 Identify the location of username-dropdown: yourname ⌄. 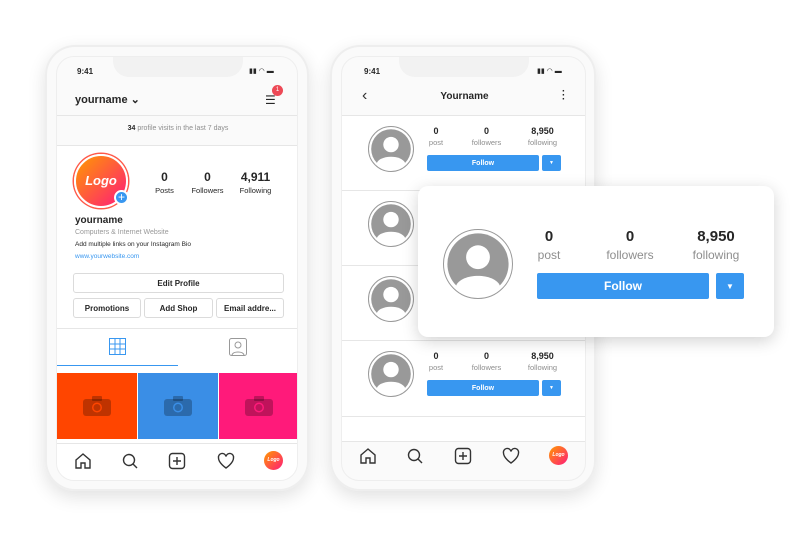
(107, 99).